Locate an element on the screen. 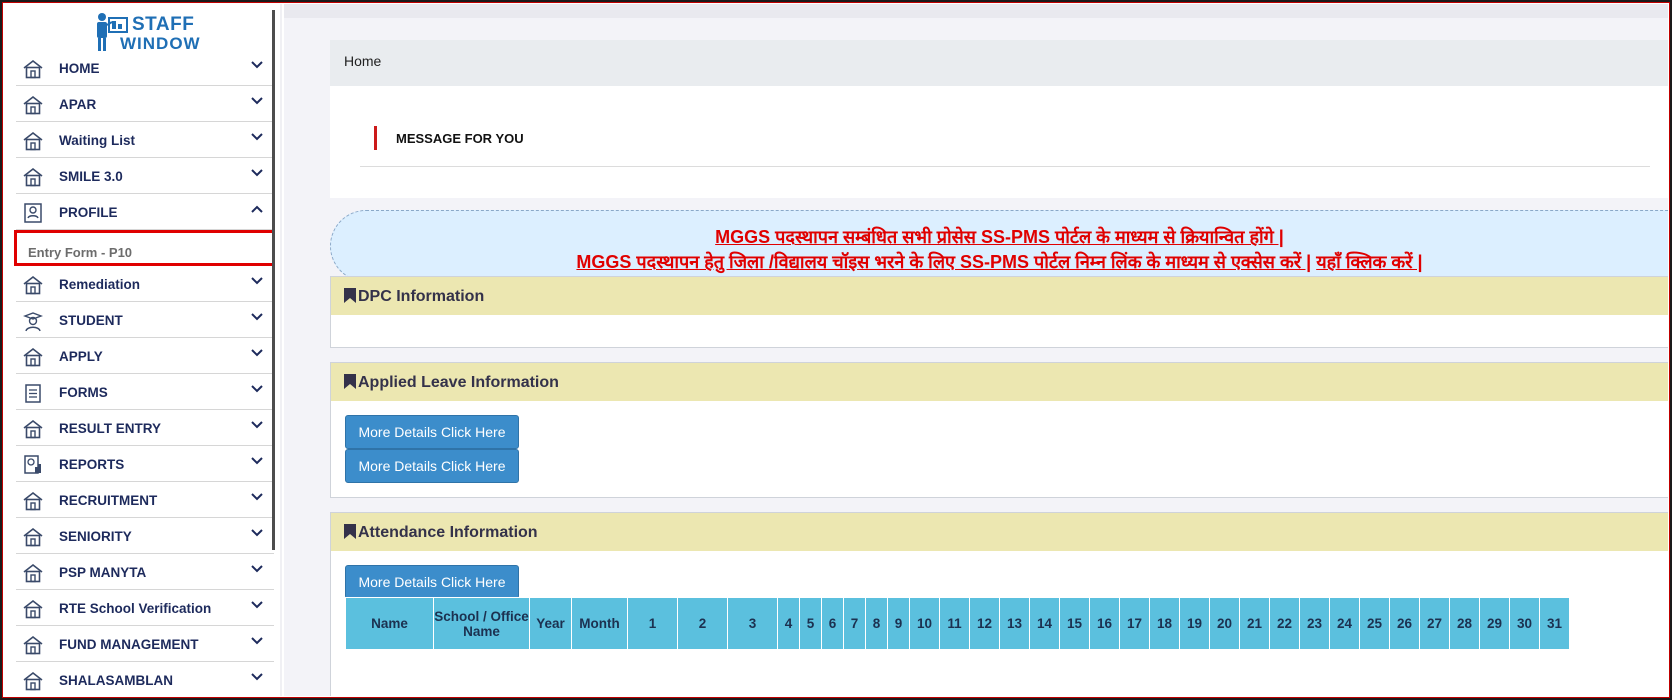 Image resolution: width=1672 pixels, height=700 pixels. dpc-panel-title: DPC Information is located at coordinates (421, 296).